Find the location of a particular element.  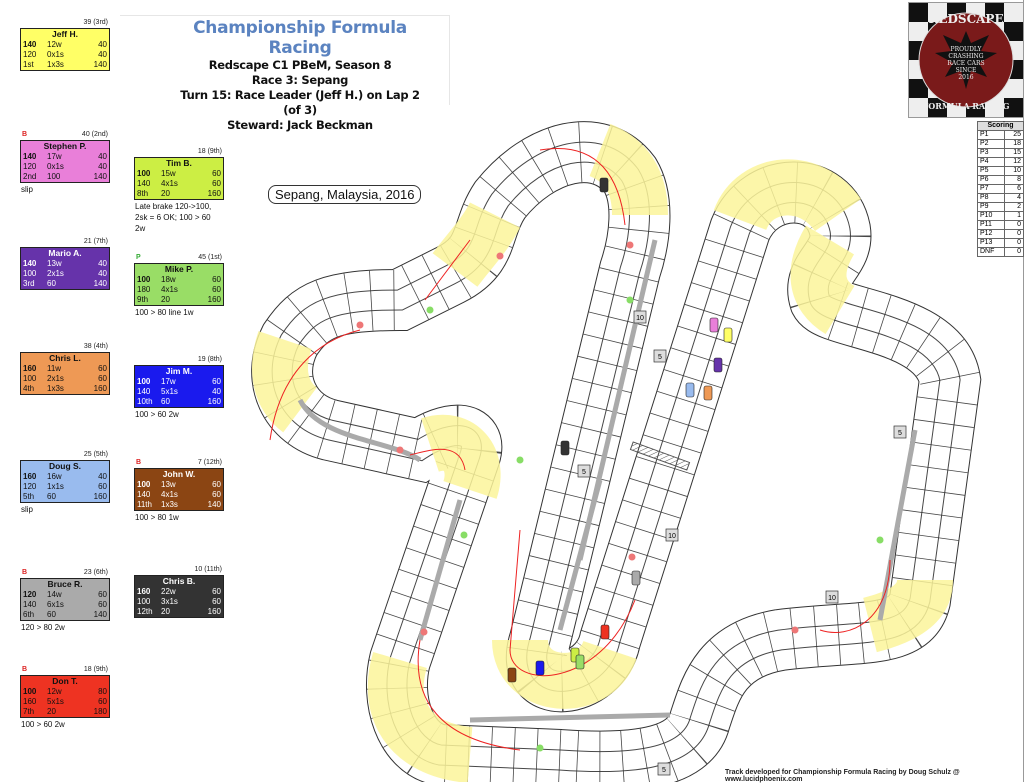

scoring-row: P5 10 is located at coordinates (1000, 171).